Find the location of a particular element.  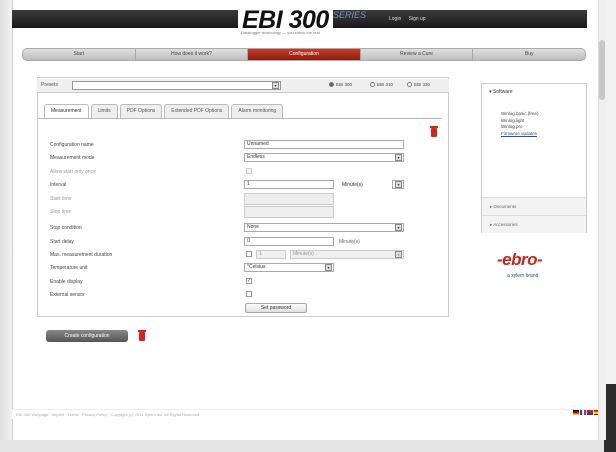

tab-alarm-monitoring: Alarm monitoring is located at coordinates (257, 111).